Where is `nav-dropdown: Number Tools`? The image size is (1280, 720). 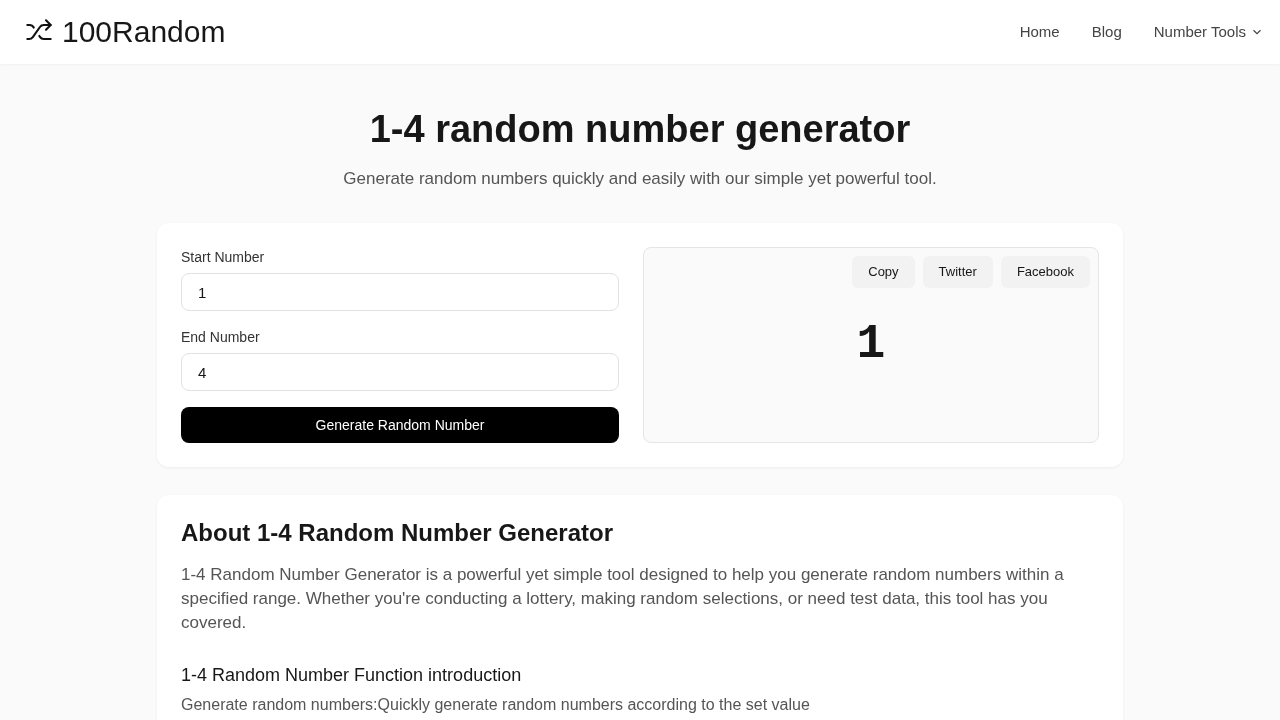
nav-dropdown: Number Tools is located at coordinates (1208, 32).